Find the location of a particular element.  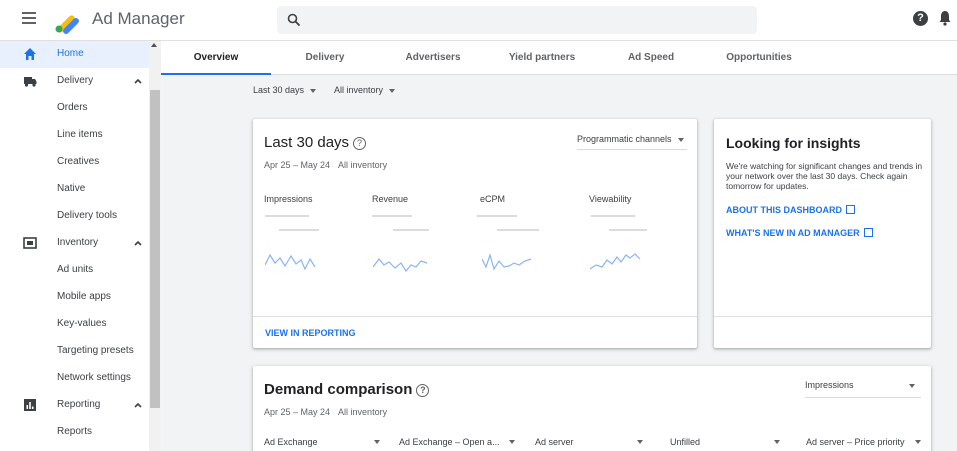

inventory-filter: All inventory is located at coordinates (365, 90).